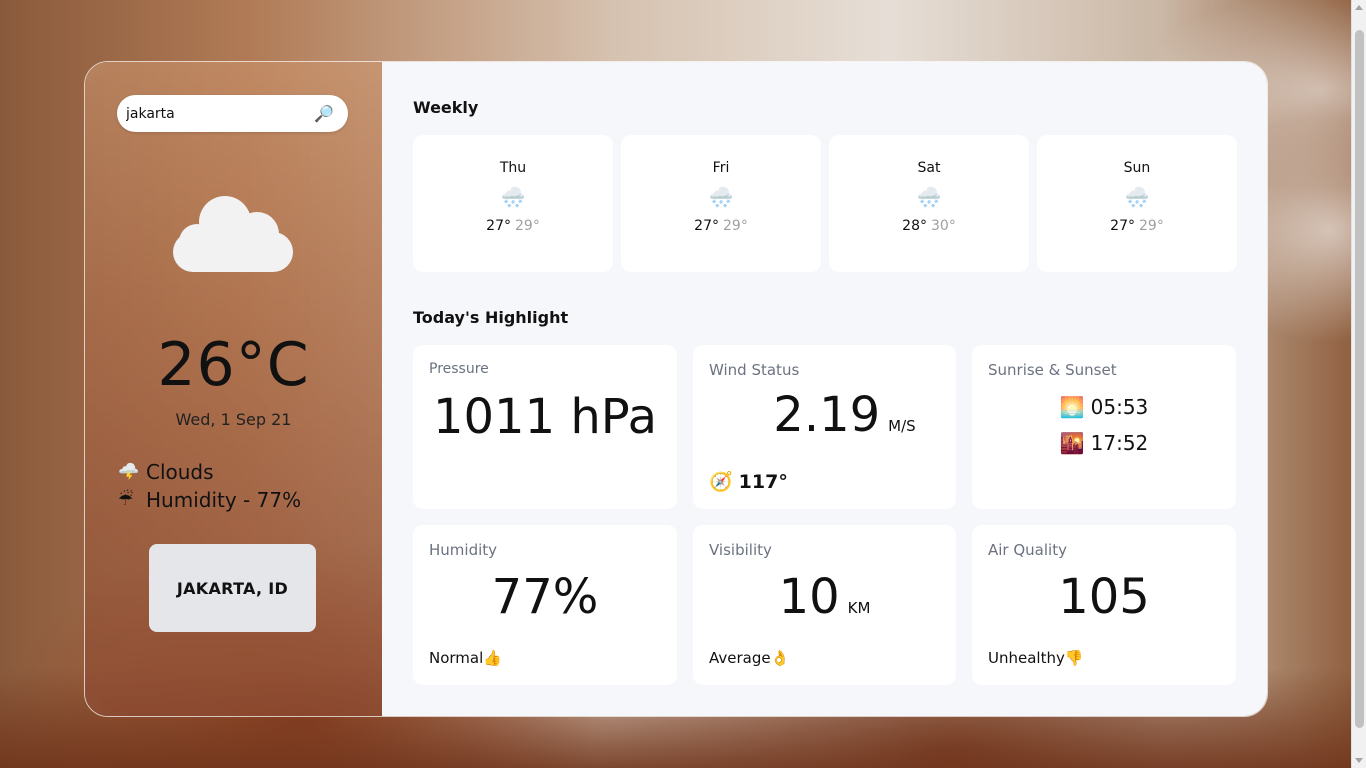 This screenshot has height=768, width=1366. I want to click on visibility-label: Visibility, so click(740, 550).